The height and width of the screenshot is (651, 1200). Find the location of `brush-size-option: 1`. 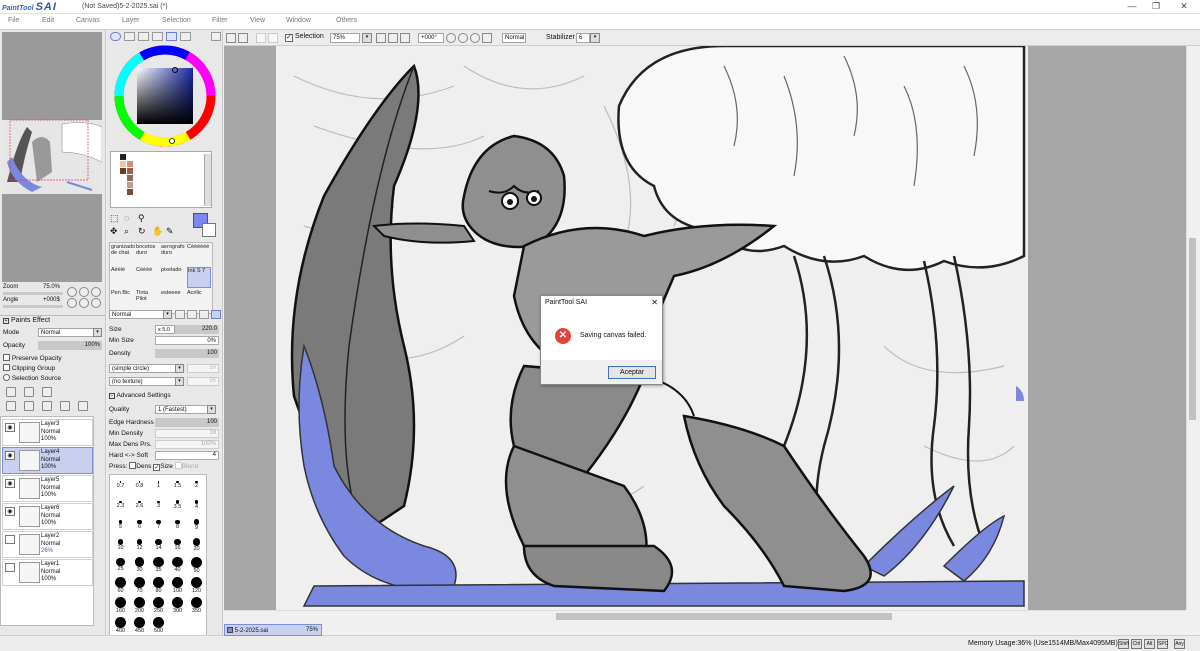

brush-size-option: 1 is located at coordinates (158, 487).